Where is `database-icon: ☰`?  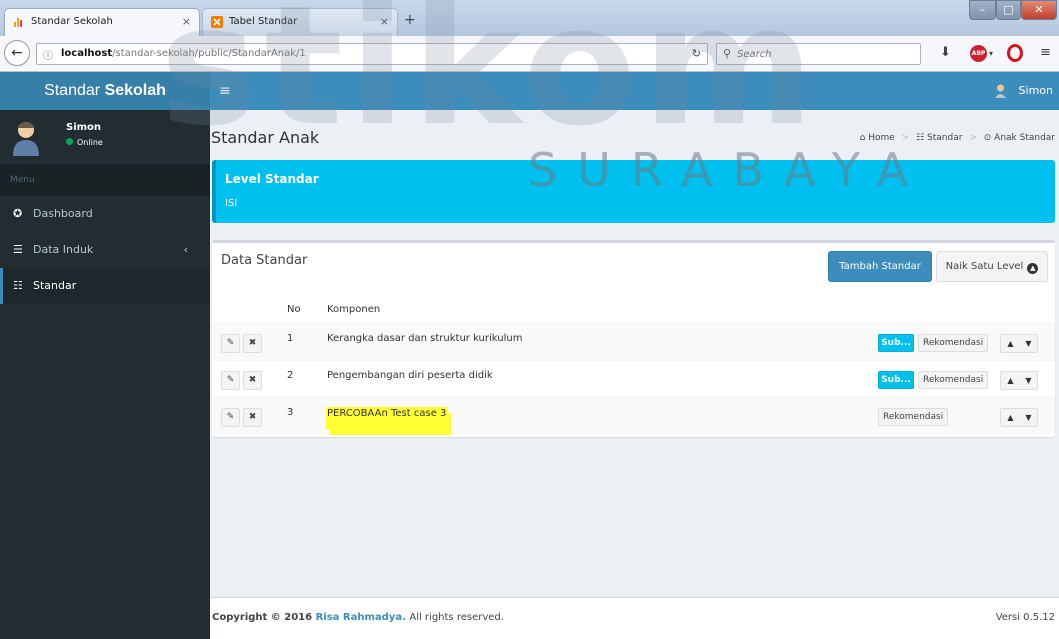
database-icon: ☰ is located at coordinates (18, 249).